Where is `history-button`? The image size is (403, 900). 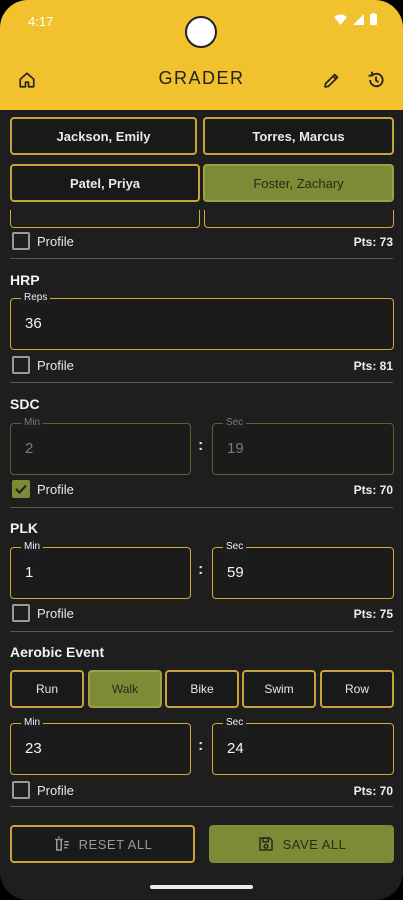 history-button is located at coordinates (376, 80).